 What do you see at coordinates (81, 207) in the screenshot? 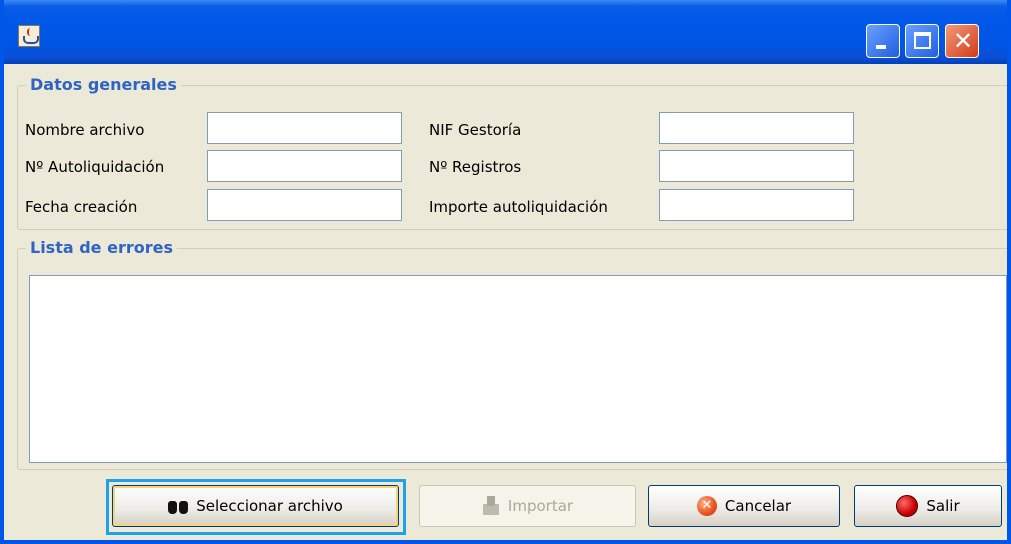
I see `fecha-creacion-label: Fecha creación` at bounding box center [81, 207].